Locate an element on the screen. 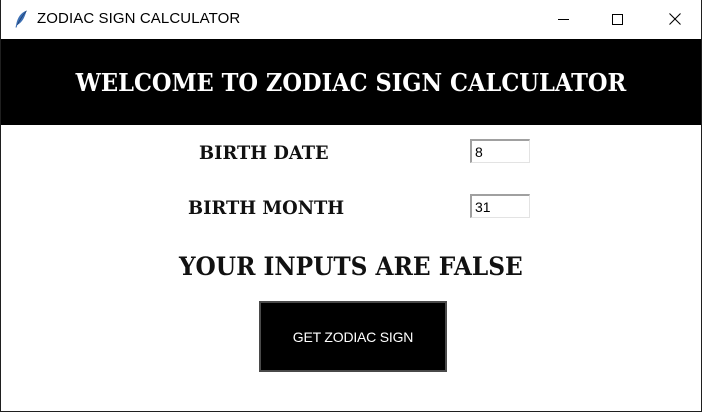 The width and height of the screenshot is (702, 412). maximize-icon is located at coordinates (617, 19).